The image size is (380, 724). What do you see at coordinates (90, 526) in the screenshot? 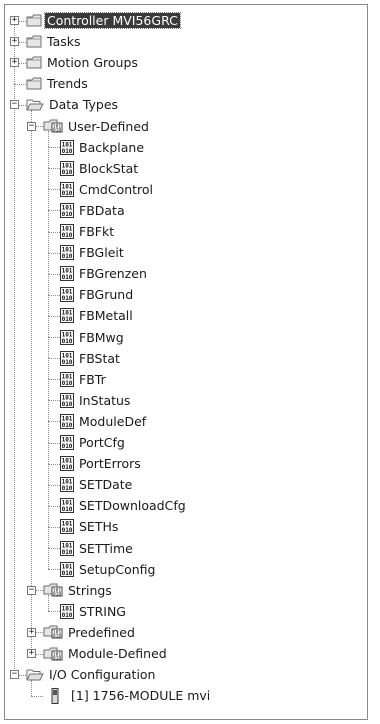
I see `tree-item-seths: 101 010 SETHs` at bounding box center [90, 526].